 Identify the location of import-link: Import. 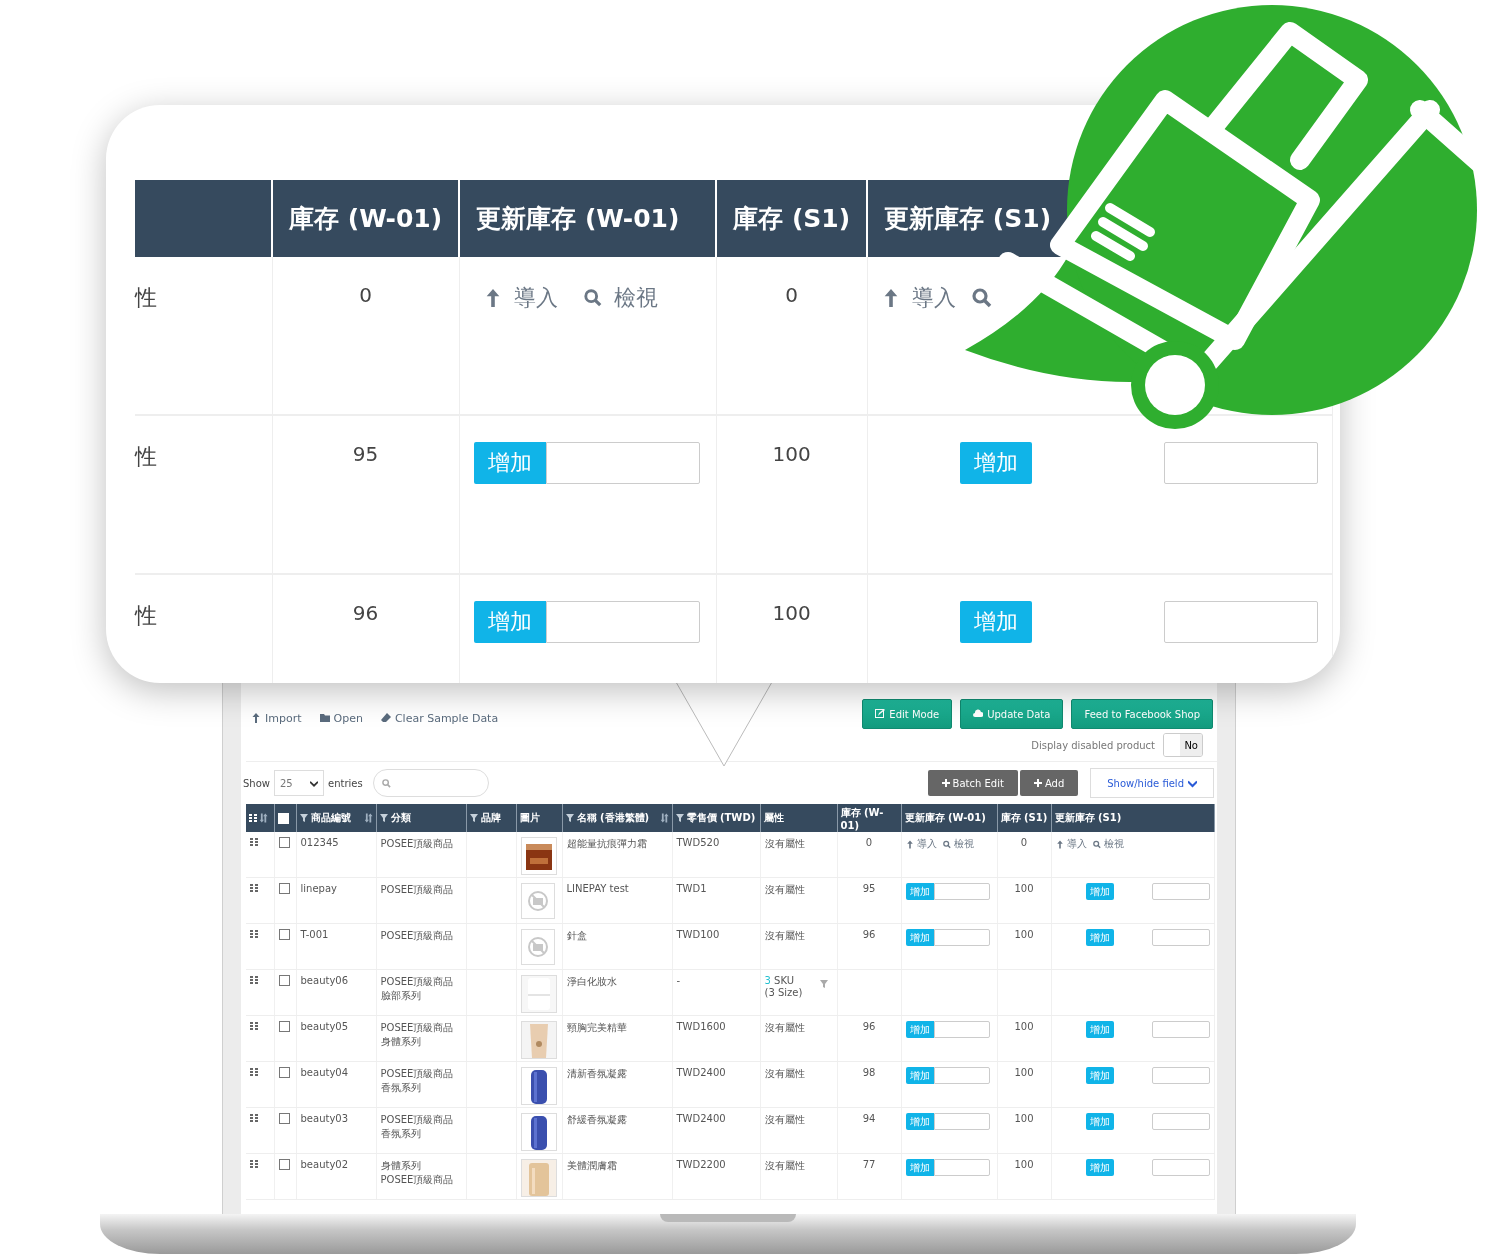
(276, 718).